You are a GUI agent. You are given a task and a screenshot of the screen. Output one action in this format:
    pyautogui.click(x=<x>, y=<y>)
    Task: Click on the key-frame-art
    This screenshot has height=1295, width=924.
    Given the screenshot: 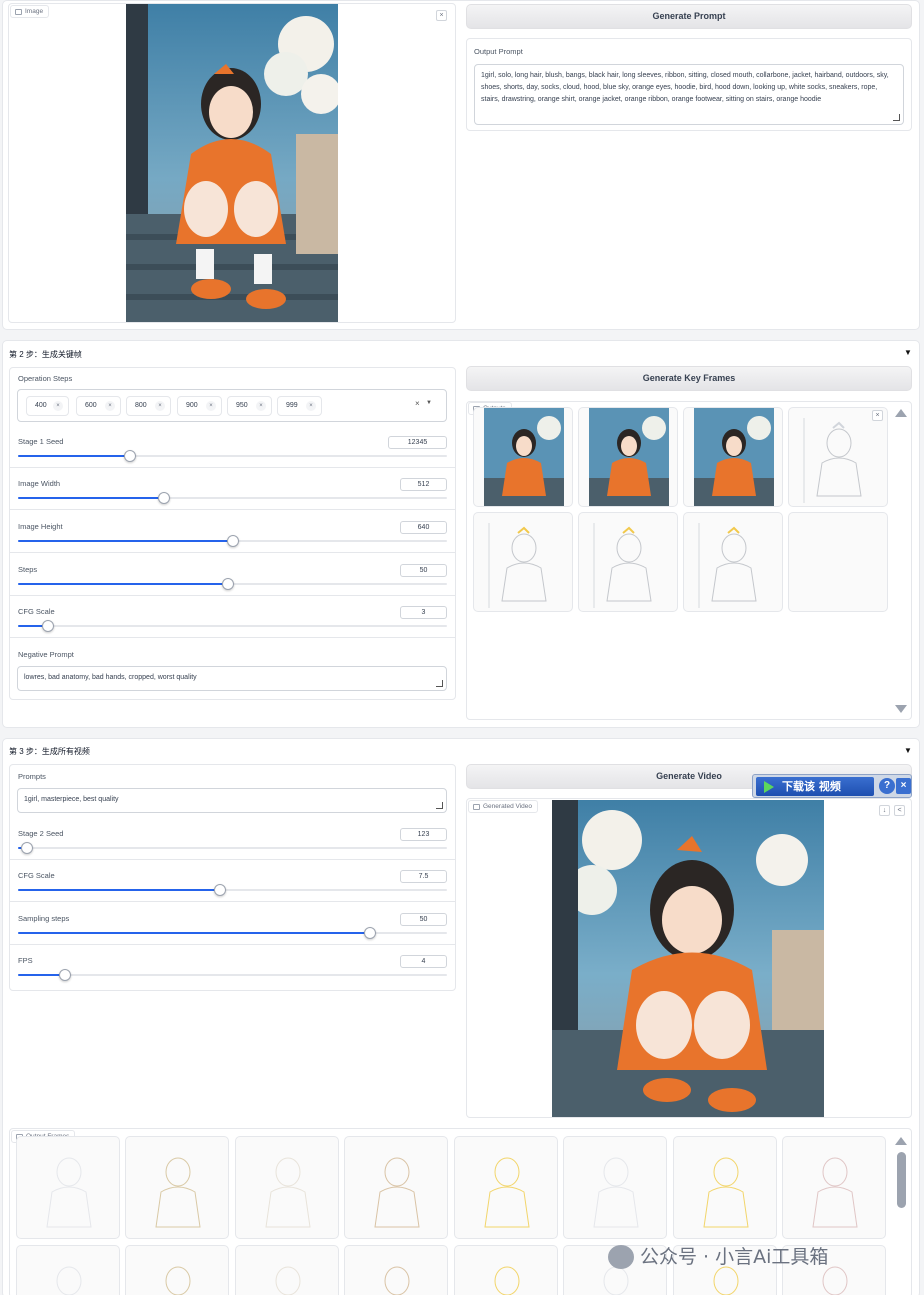 What is the action you would take?
    pyautogui.click(x=524, y=457)
    